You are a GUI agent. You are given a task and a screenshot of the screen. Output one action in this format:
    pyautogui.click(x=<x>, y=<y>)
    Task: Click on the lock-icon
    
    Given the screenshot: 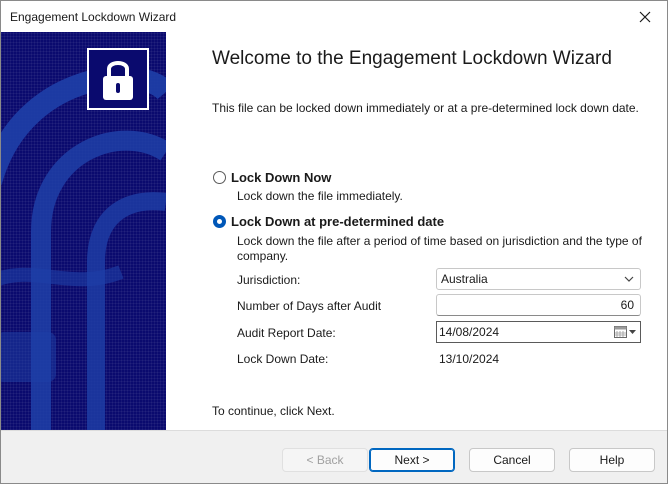 What is the action you would take?
    pyautogui.click(x=118, y=80)
    